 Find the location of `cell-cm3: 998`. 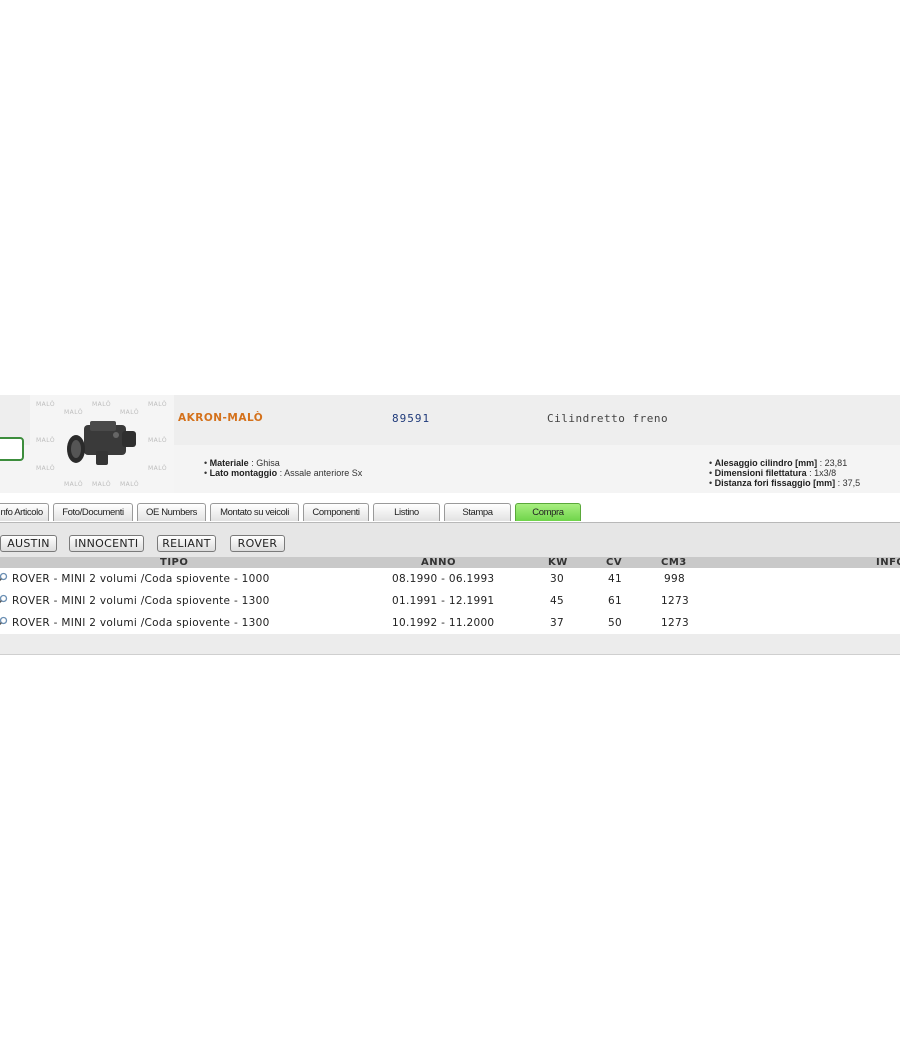

cell-cm3: 998 is located at coordinates (674, 579).